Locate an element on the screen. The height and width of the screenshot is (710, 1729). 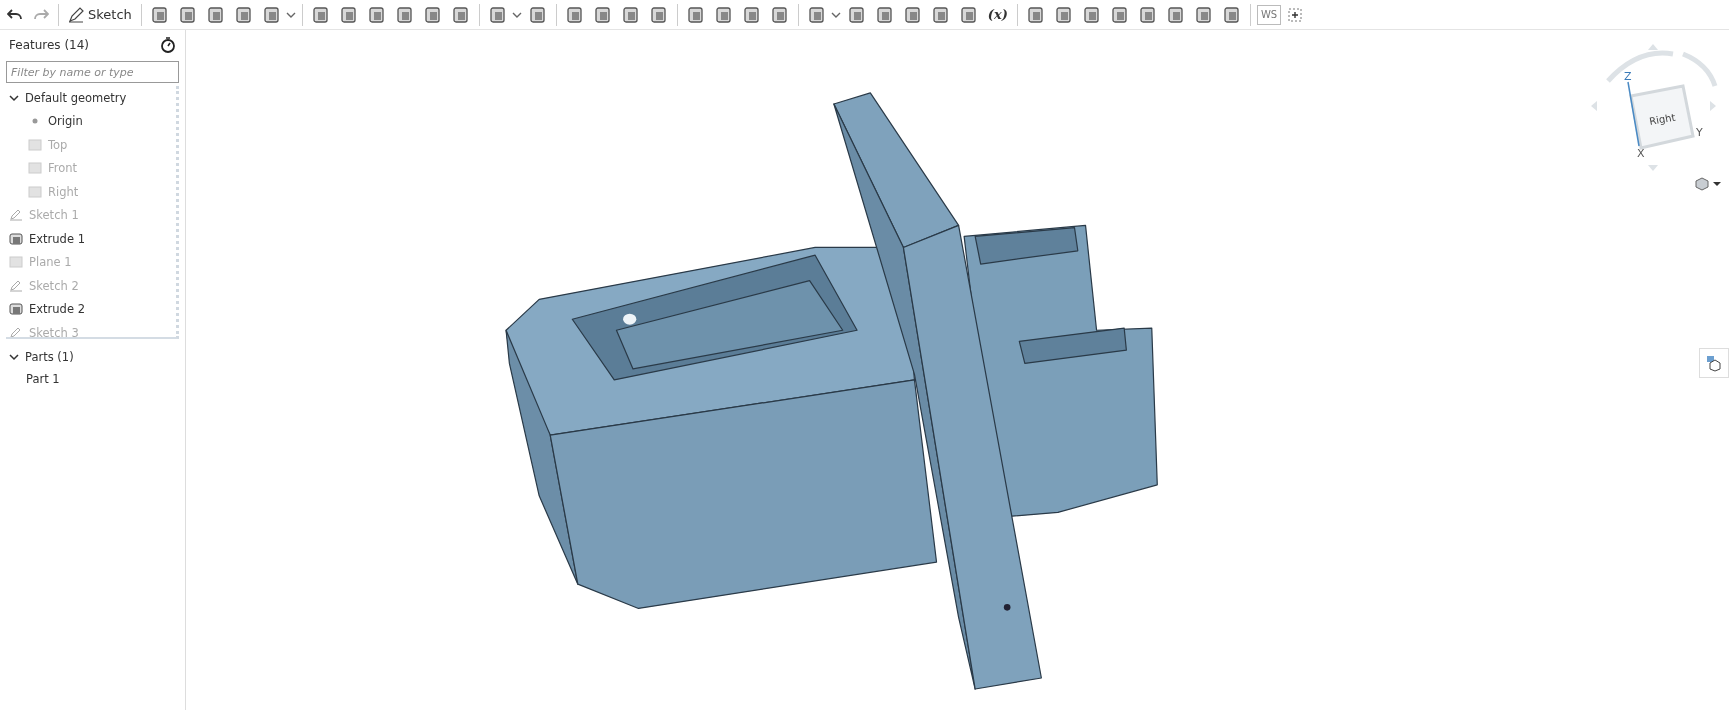
y-axis-label: Y is located at coordinates (1699, 132).